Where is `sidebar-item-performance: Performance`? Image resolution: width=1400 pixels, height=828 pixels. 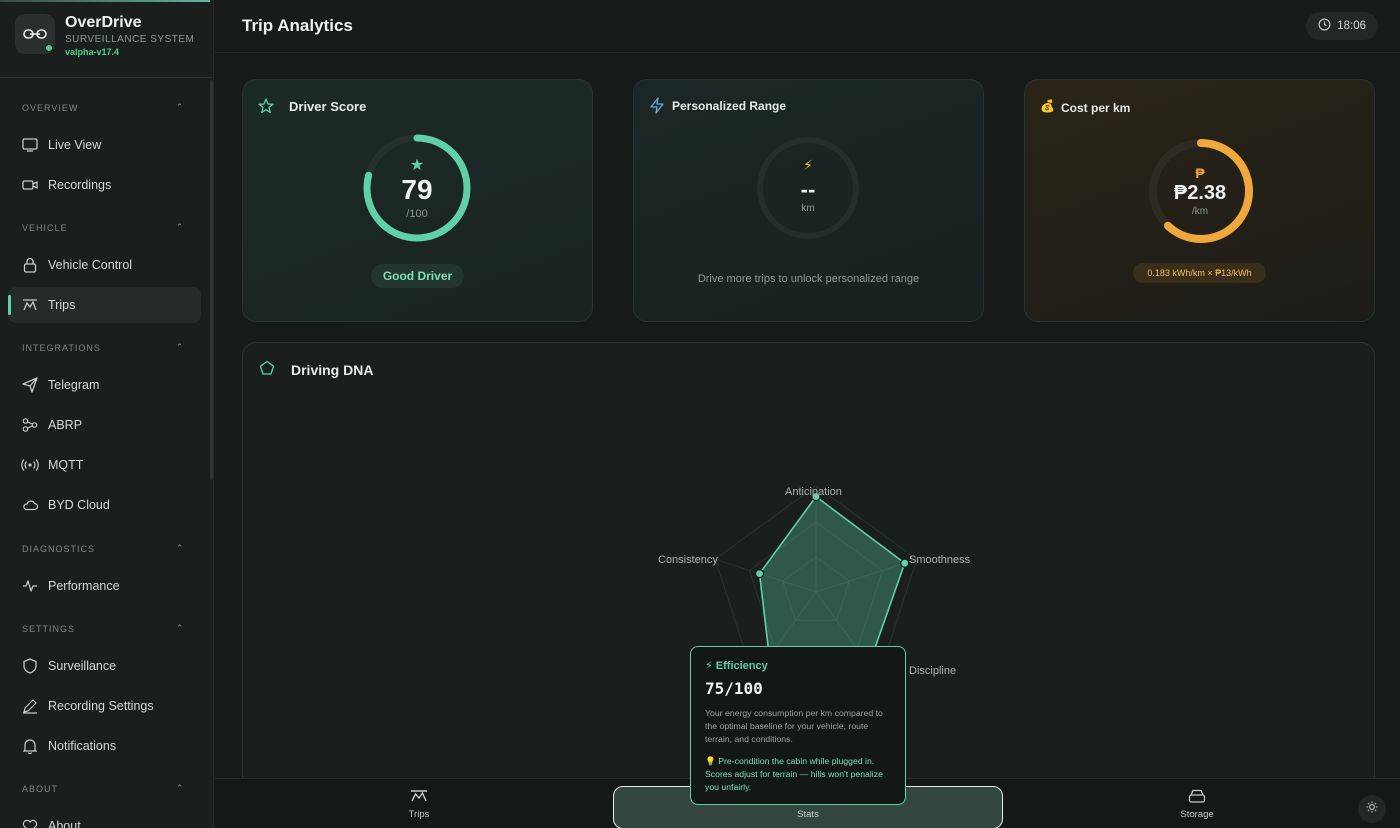
sidebar-item-performance: Performance is located at coordinates (104, 586).